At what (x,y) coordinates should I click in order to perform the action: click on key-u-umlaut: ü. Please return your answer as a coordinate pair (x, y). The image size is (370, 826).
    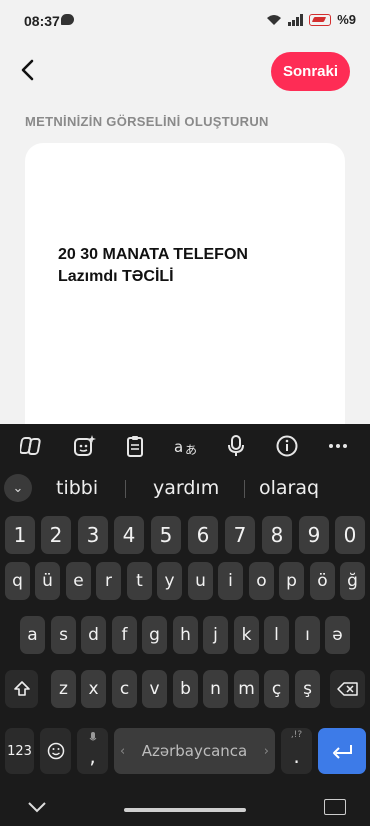
    Looking at the image, I should click on (47, 581).